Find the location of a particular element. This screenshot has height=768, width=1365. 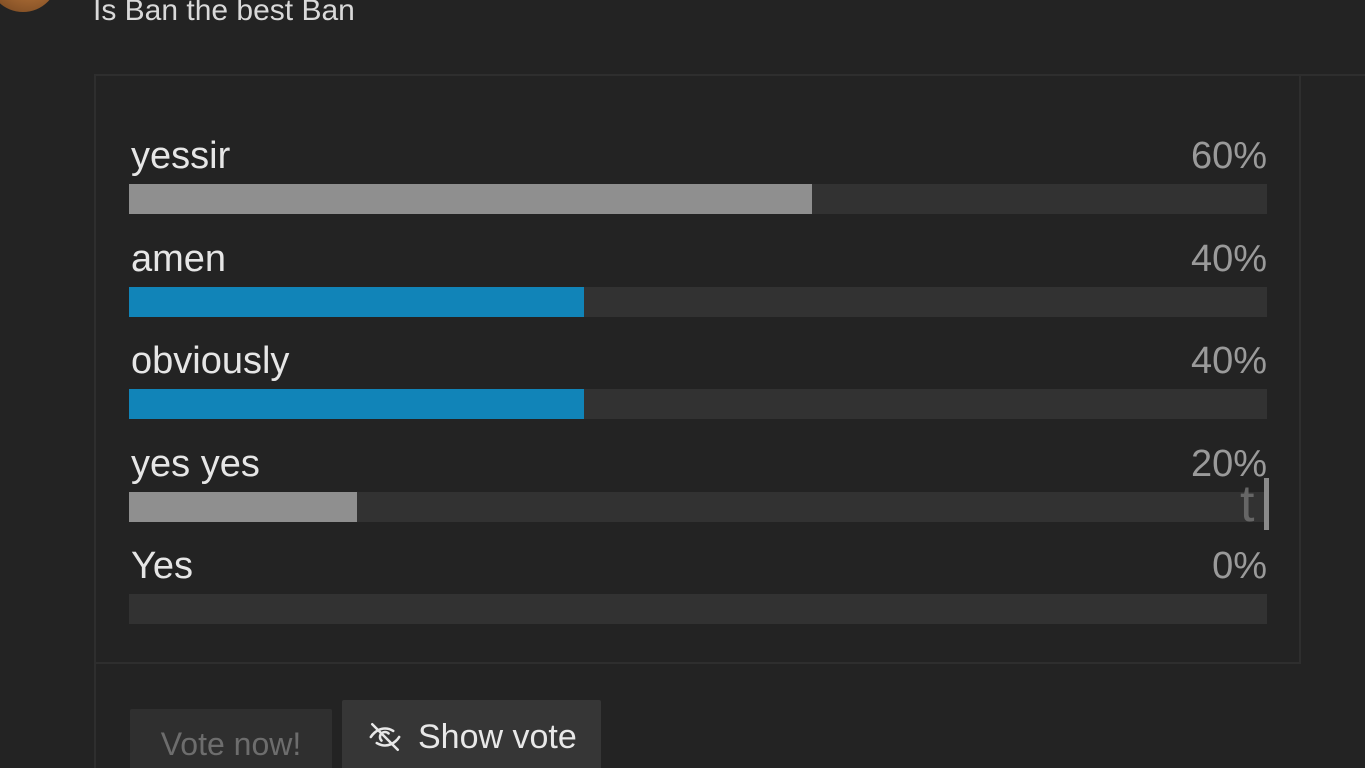

poll-option-percent: 20% is located at coordinates (1228, 463).